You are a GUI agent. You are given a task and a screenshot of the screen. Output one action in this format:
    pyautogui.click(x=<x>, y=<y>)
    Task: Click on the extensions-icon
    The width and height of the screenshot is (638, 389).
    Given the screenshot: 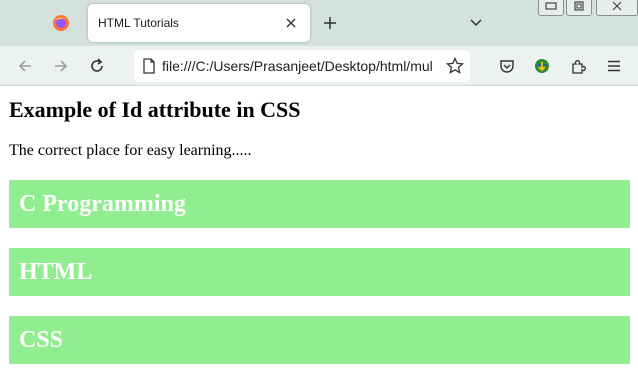 What is the action you would take?
    pyautogui.click(x=579, y=67)
    